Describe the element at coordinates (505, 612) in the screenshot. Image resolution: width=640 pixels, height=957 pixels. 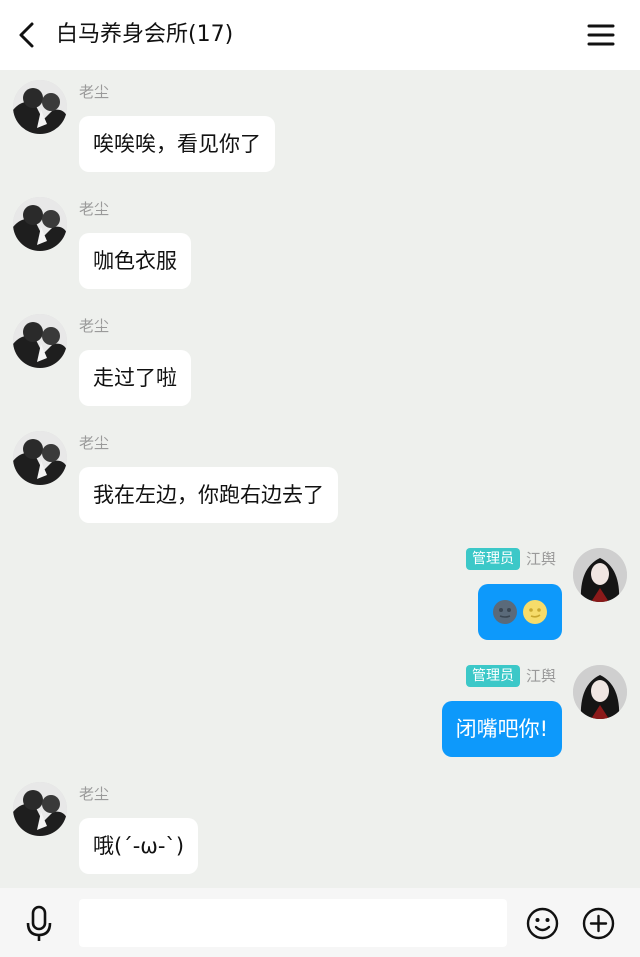
I see `new-moon-face-icon` at that location.